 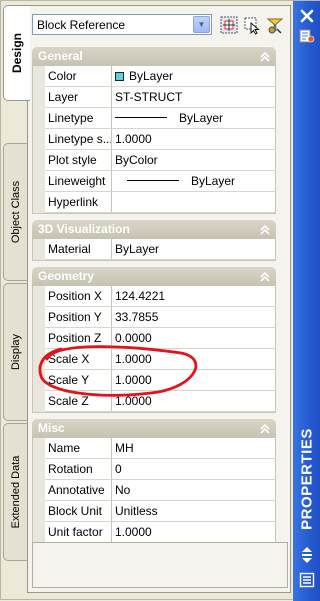 I want to click on property-row-position-y: Position Y 33.7855, so click(x=160, y=317).